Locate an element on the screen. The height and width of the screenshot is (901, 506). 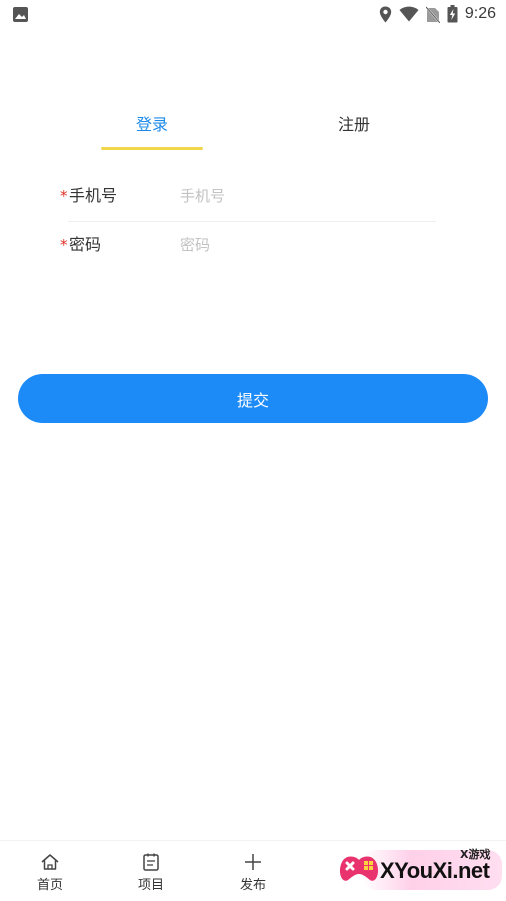
phone-input is located at coordinates (305, 196).